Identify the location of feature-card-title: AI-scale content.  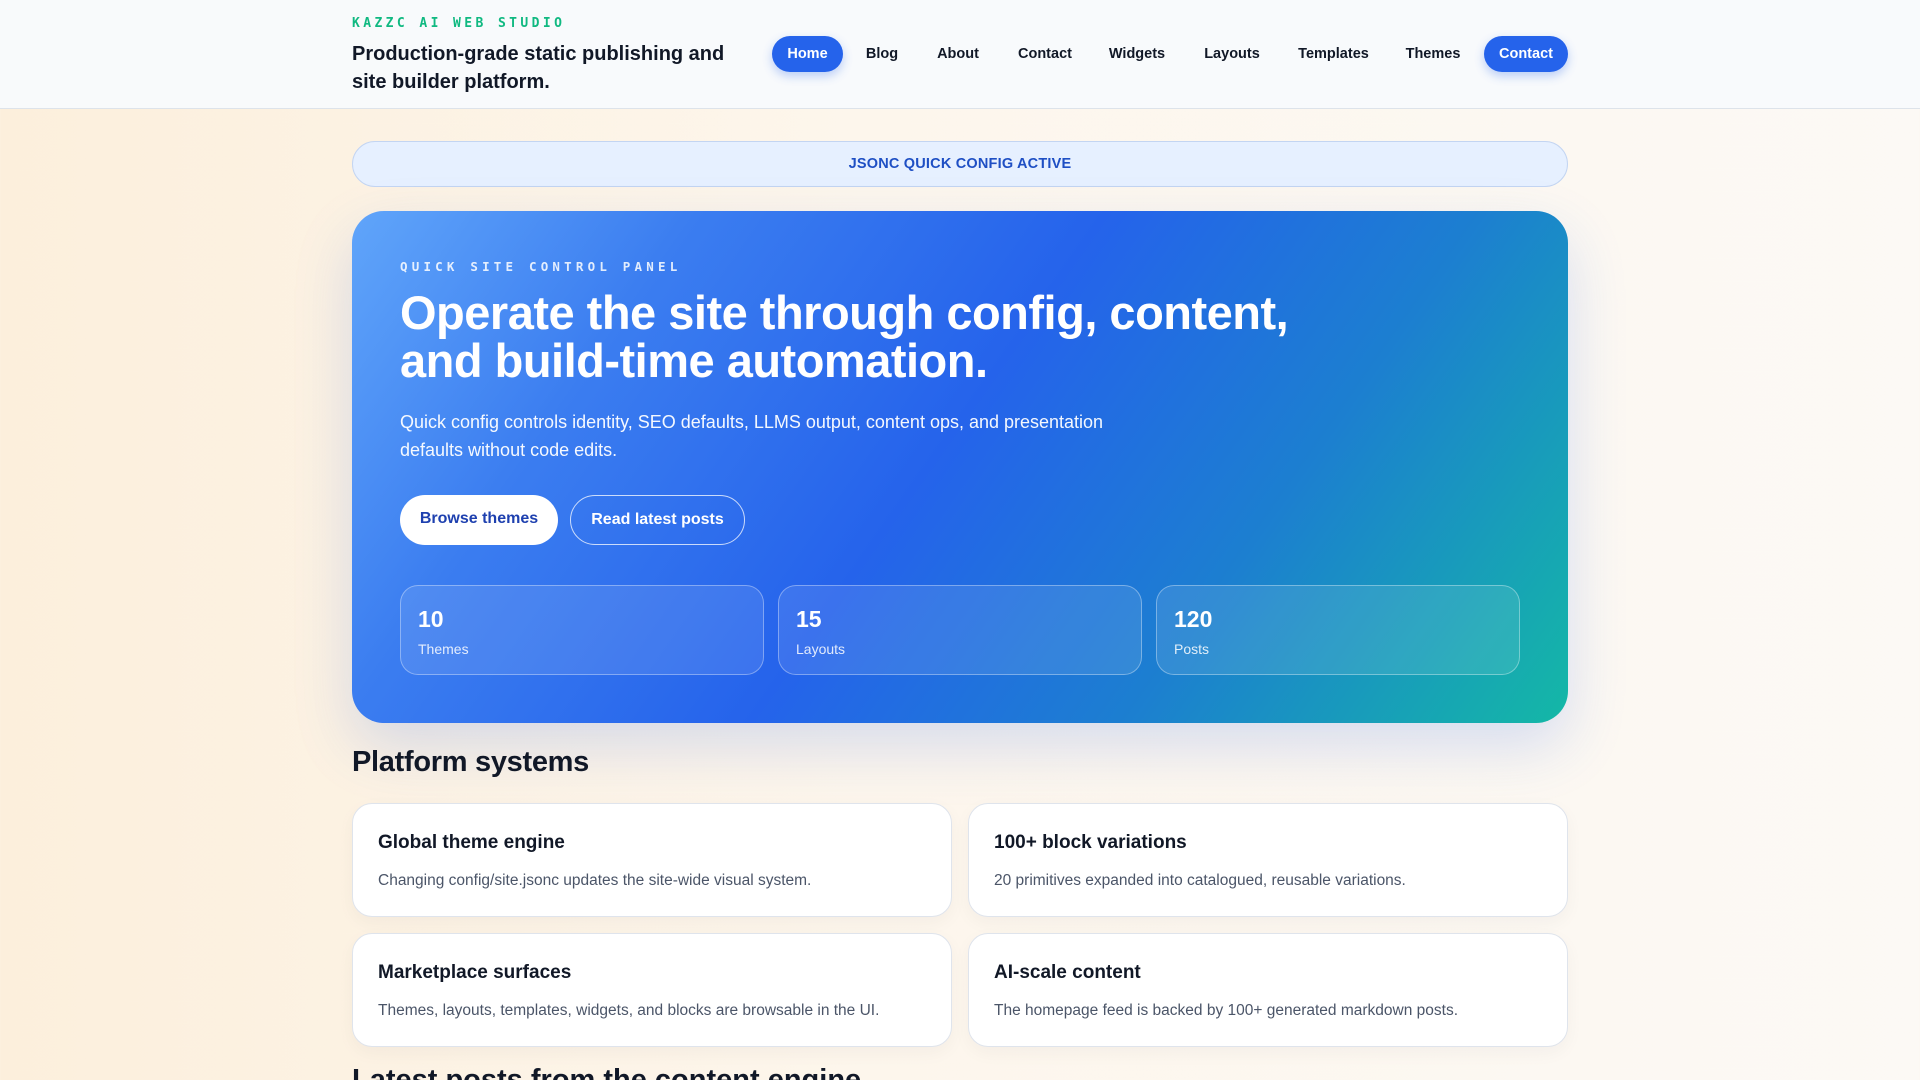
(1067, 972).